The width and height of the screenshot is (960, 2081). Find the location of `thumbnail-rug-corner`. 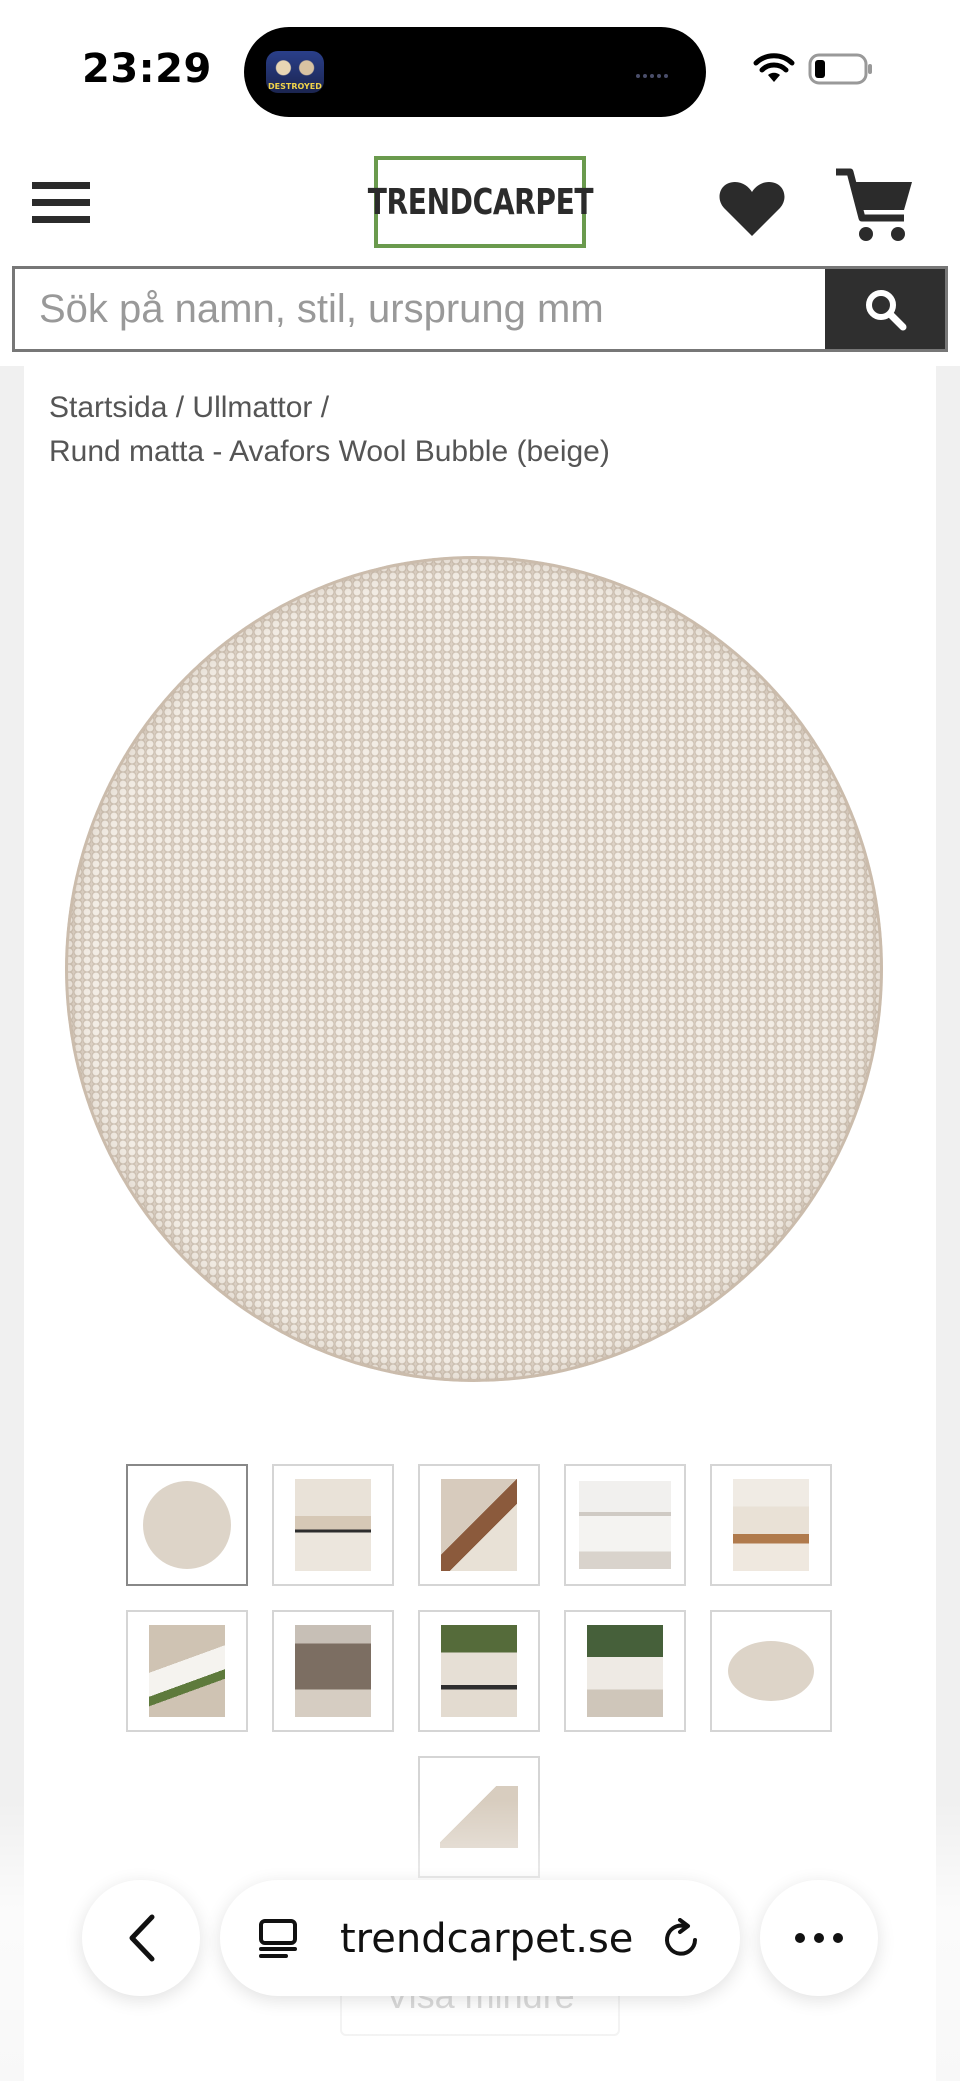

thumbnail-rug-corner is located at coordinates (479, 1525).